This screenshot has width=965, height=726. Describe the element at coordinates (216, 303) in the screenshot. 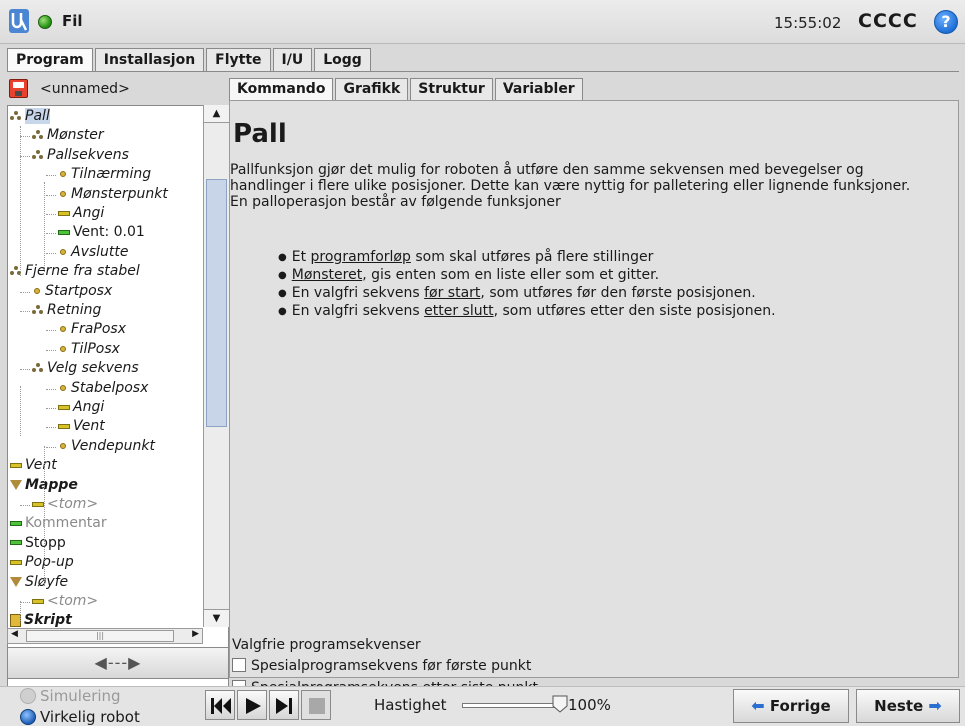

I see `scroll-thumb` at that location.